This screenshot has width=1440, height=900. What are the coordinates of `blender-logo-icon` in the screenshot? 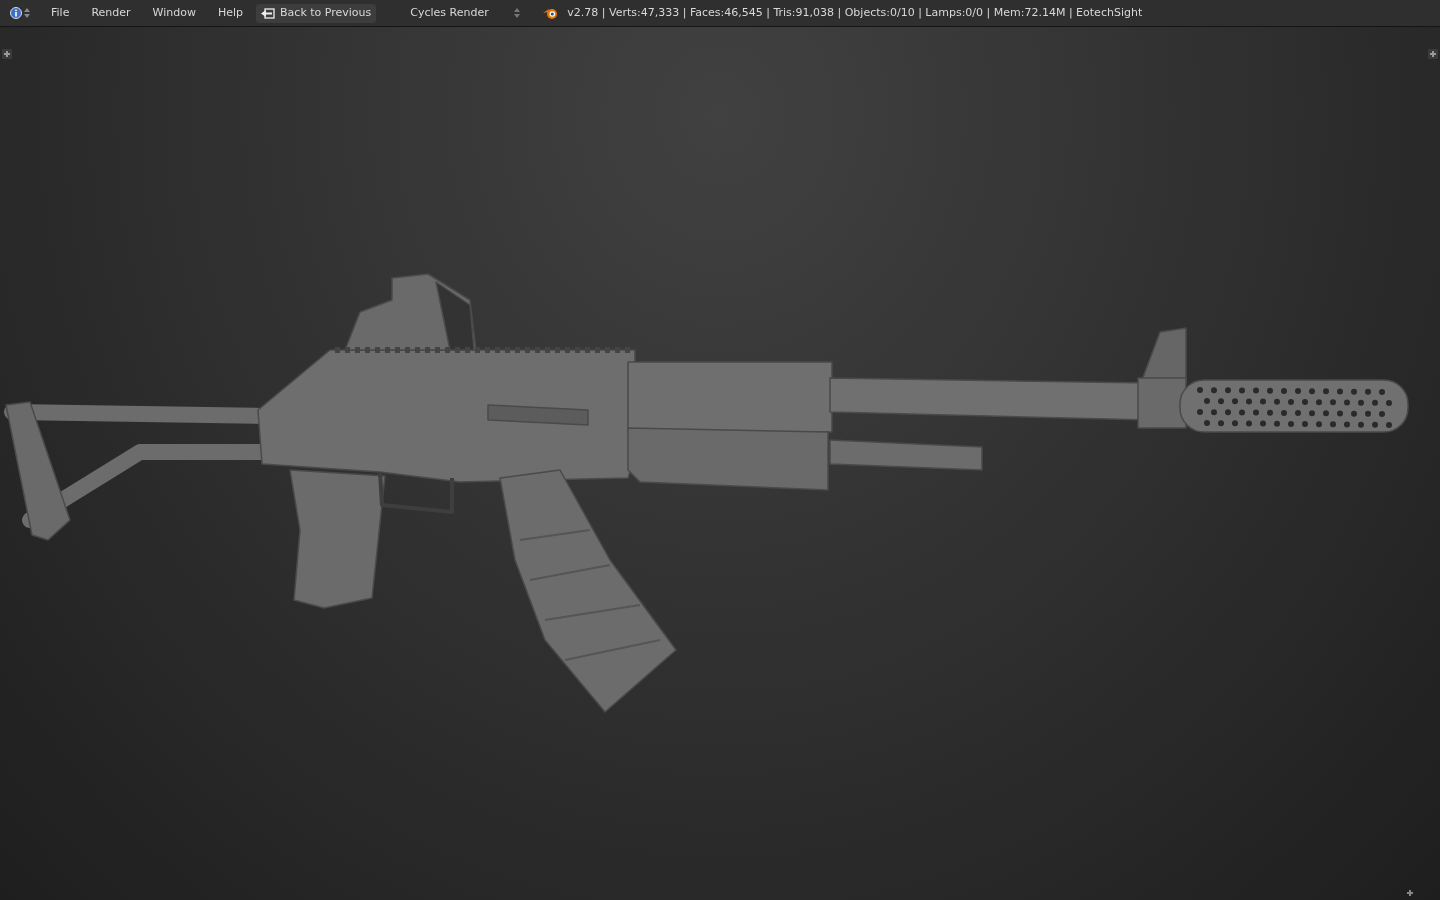 It's located at (550, 13).